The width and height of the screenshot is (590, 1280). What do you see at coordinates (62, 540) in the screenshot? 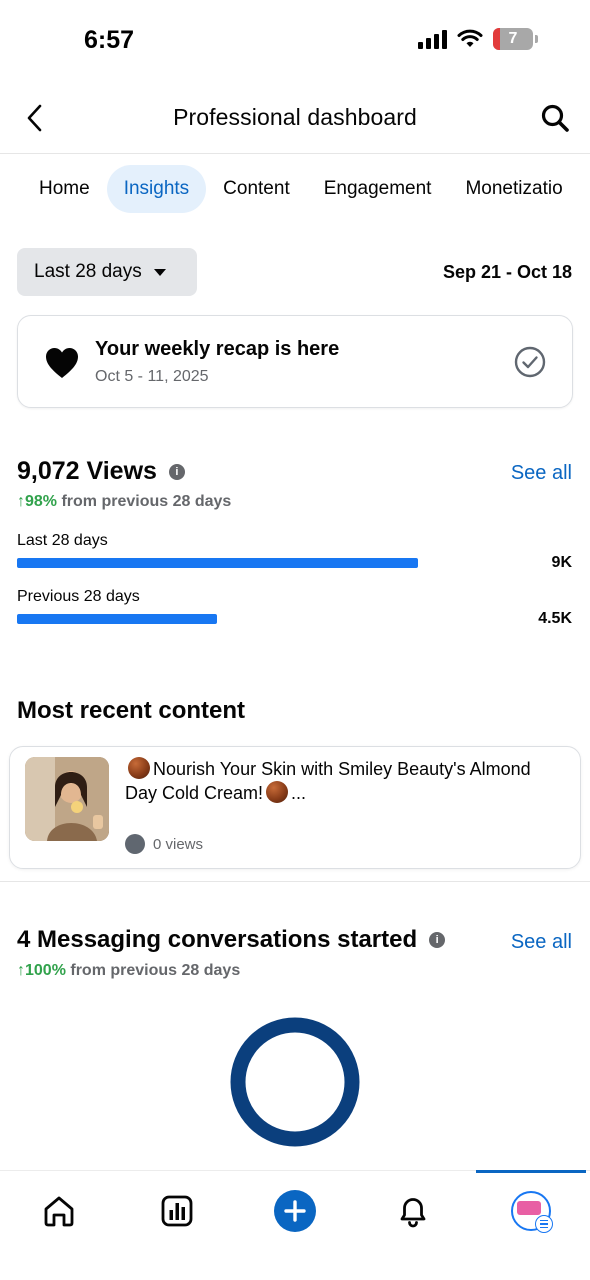
I see `bar-label-current: Last 28 days` at bounding box center [62, 540].